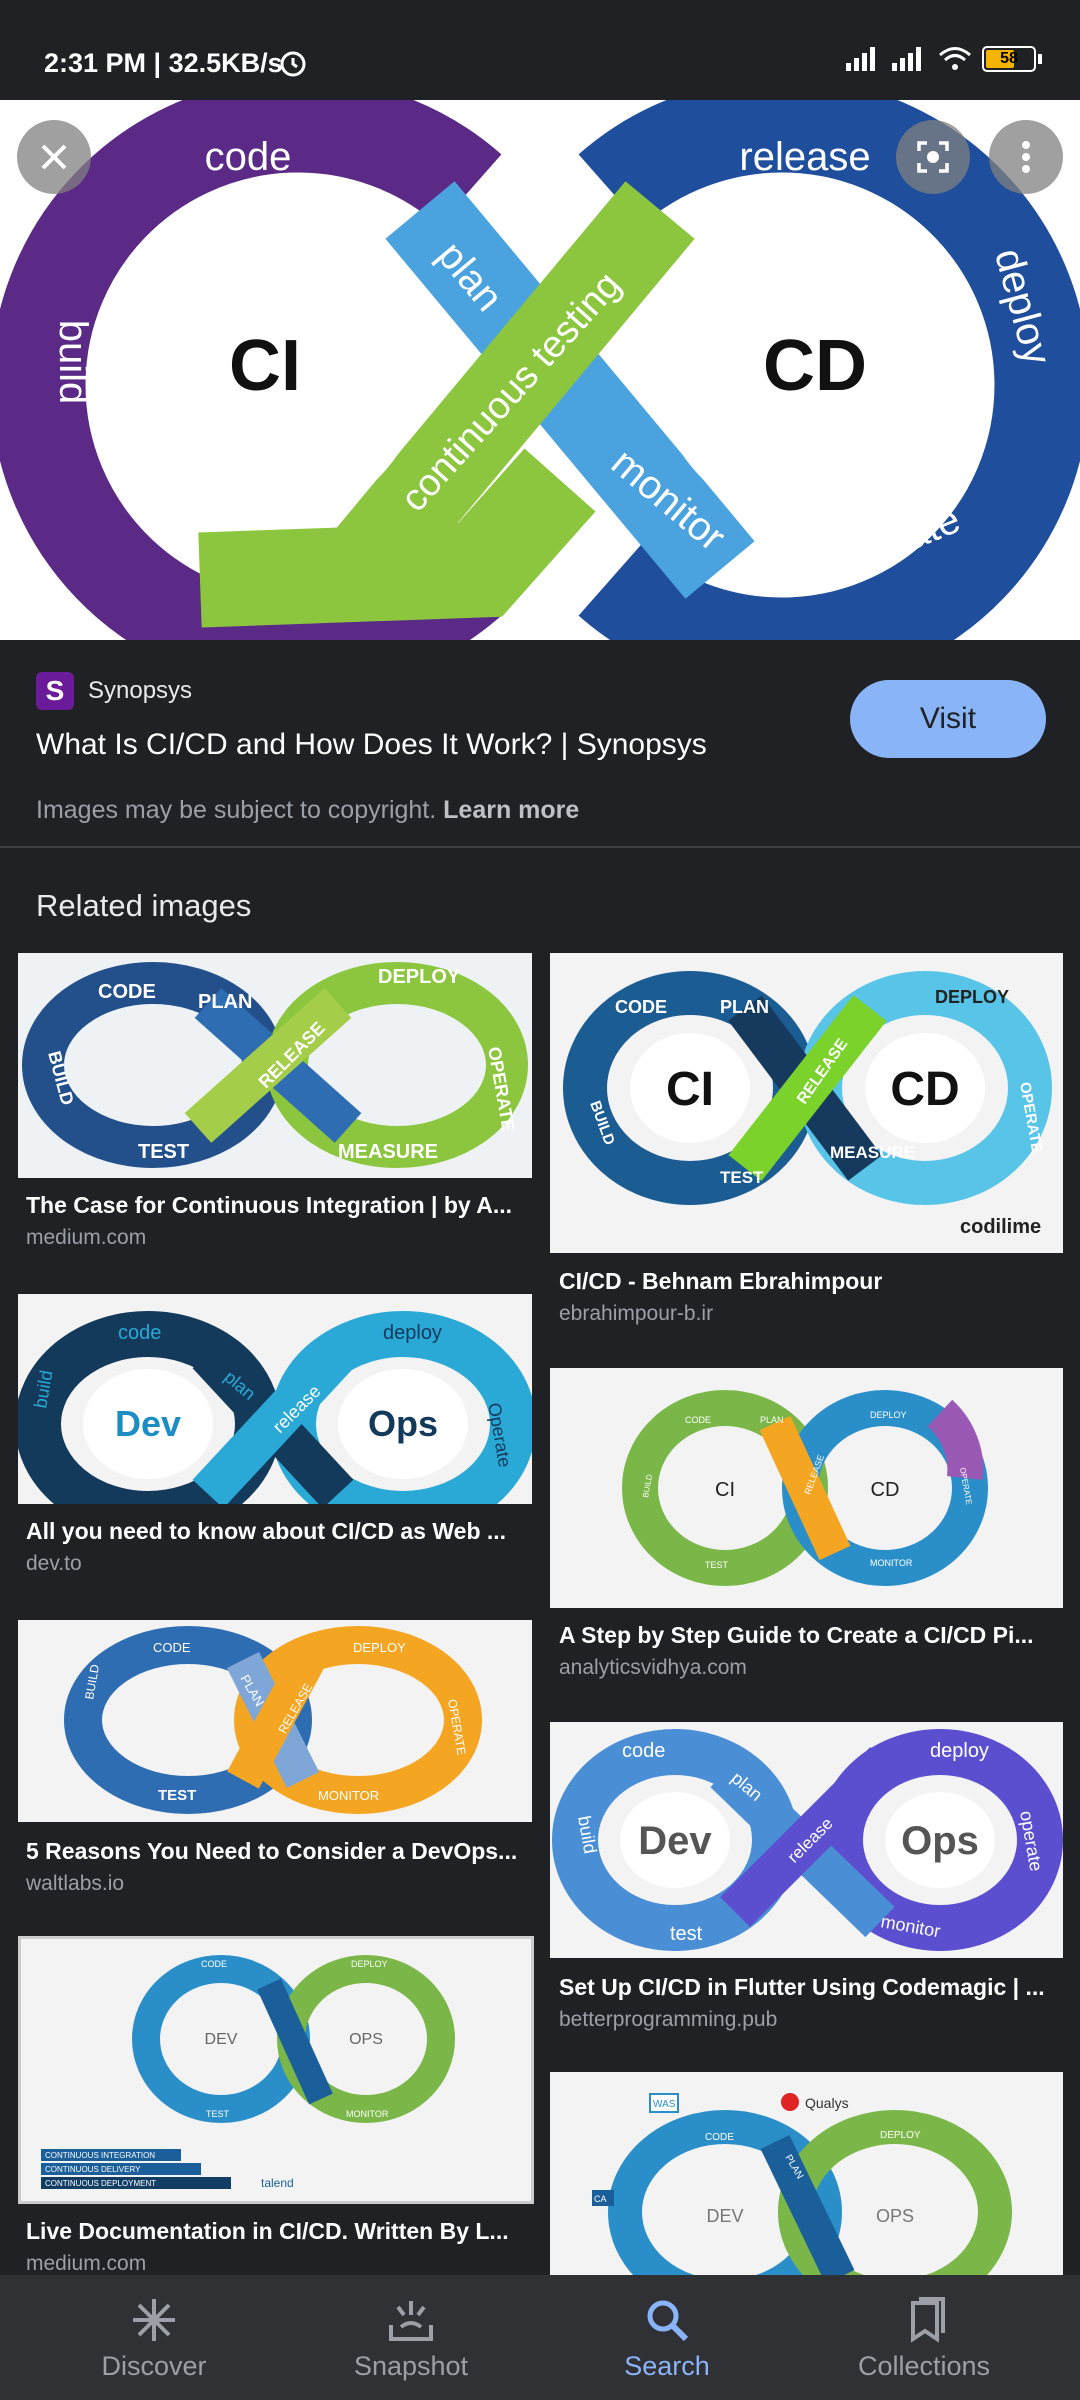  What do you see at coordinates (511, 810) in the screenshot?
I see `learn-more-link: Learn more` at bounding box center [511, 810].